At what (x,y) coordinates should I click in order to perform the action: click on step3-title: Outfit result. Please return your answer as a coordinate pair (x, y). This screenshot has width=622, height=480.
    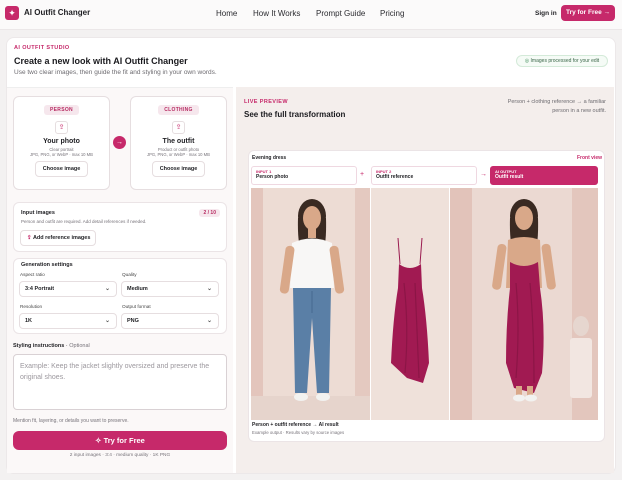
    Looking at the image, I should click on (509, 177).